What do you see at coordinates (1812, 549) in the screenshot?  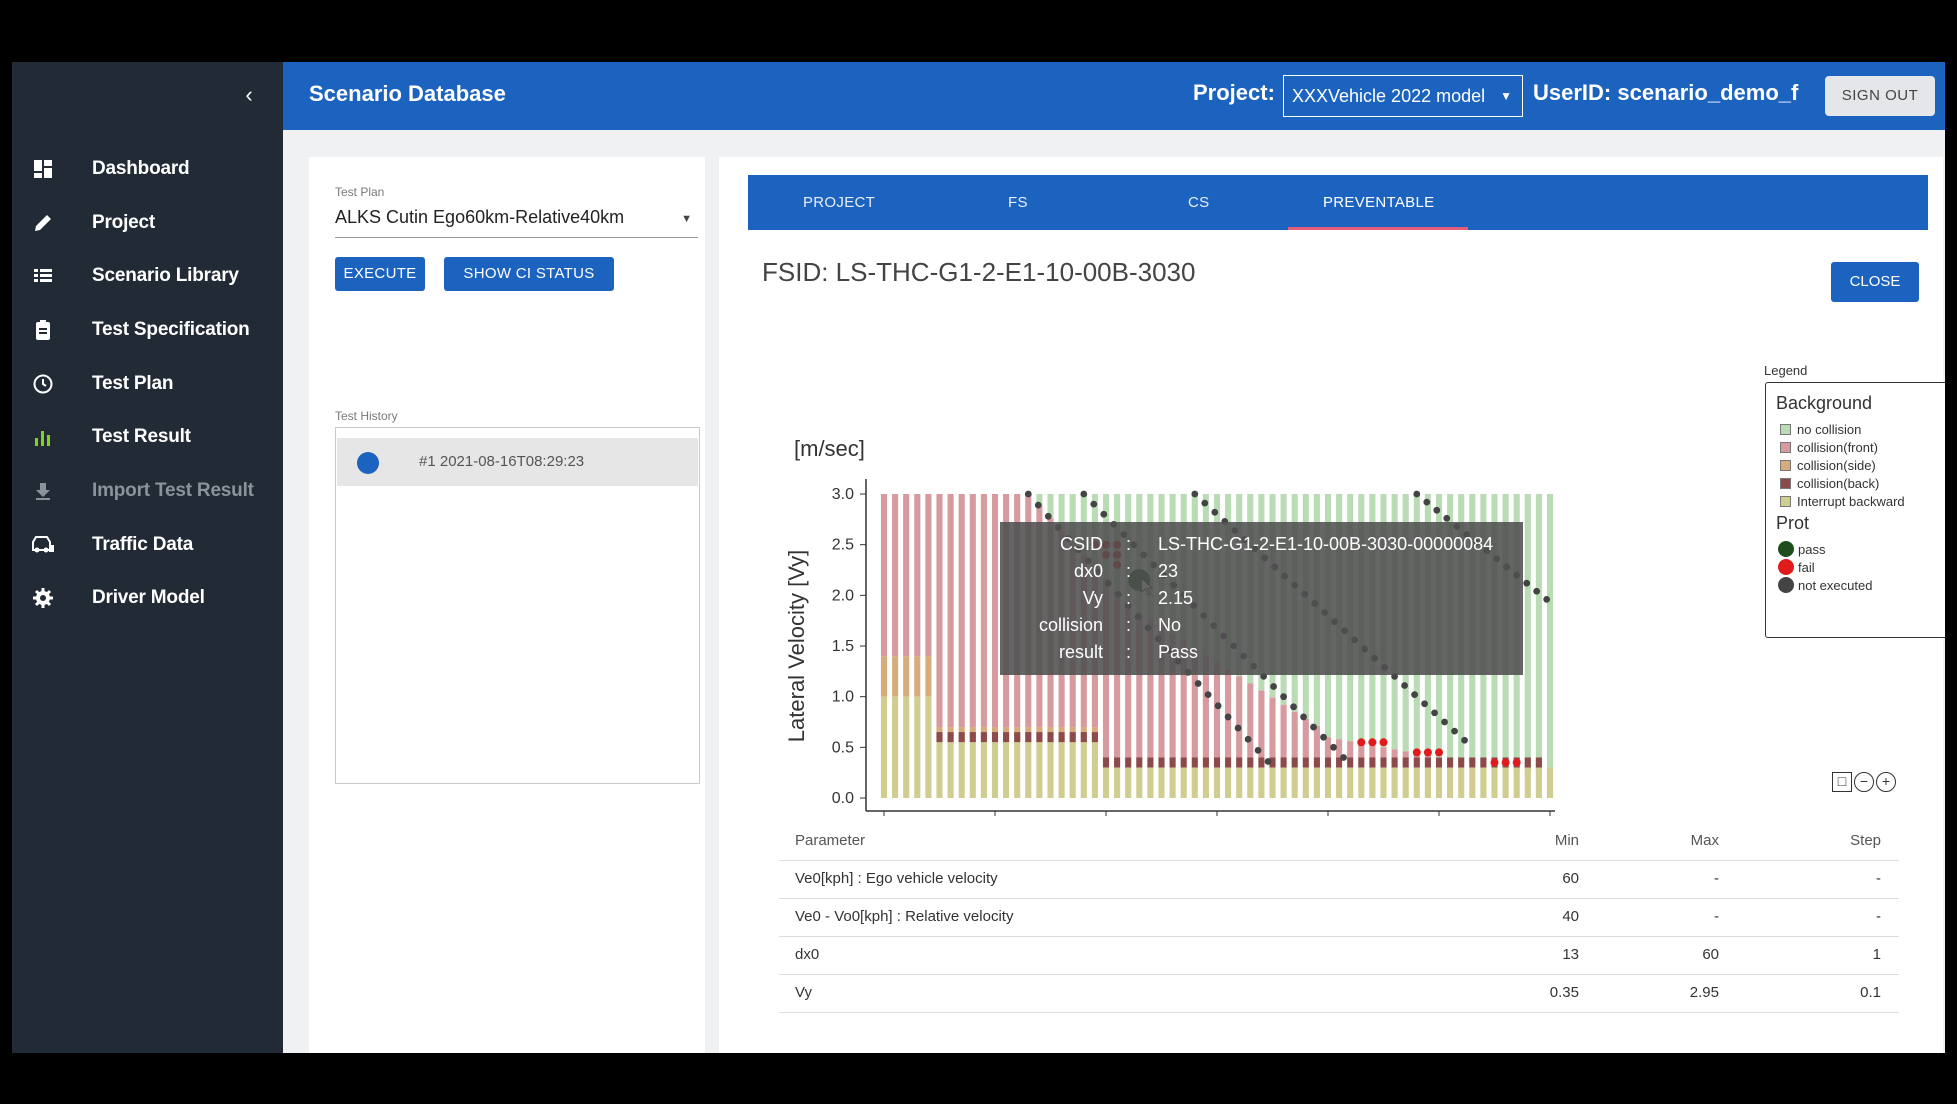 I see `legend-label: pass` at bounding box center [1812, 549].